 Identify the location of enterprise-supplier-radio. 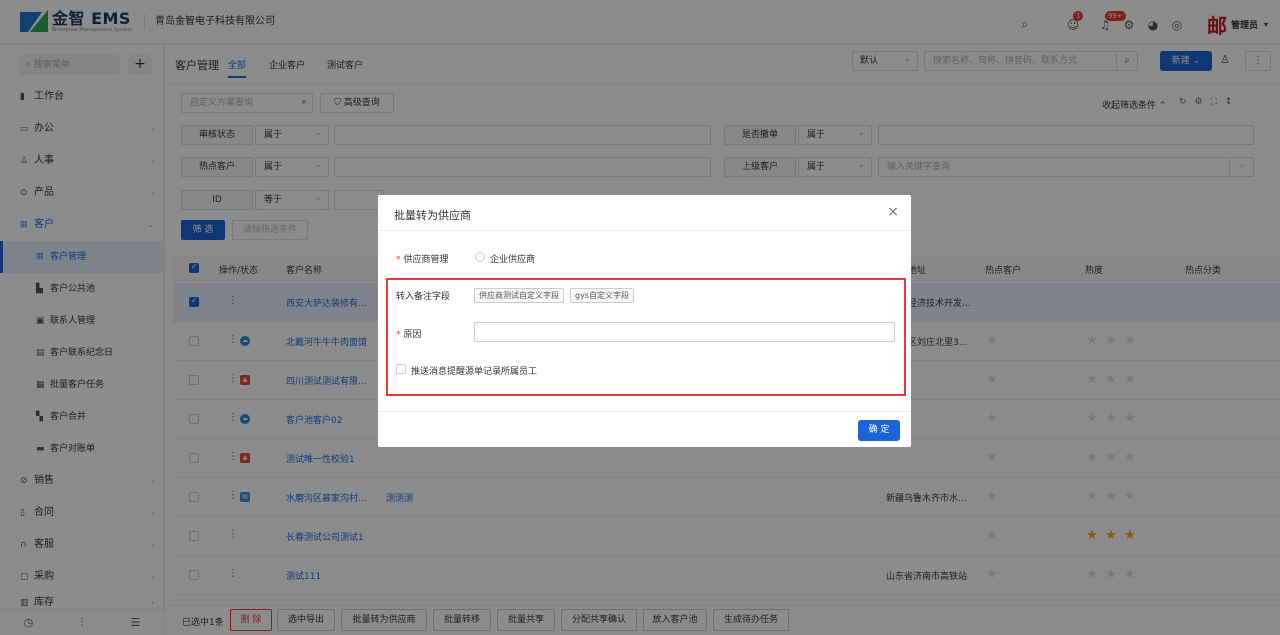
(480, 257).